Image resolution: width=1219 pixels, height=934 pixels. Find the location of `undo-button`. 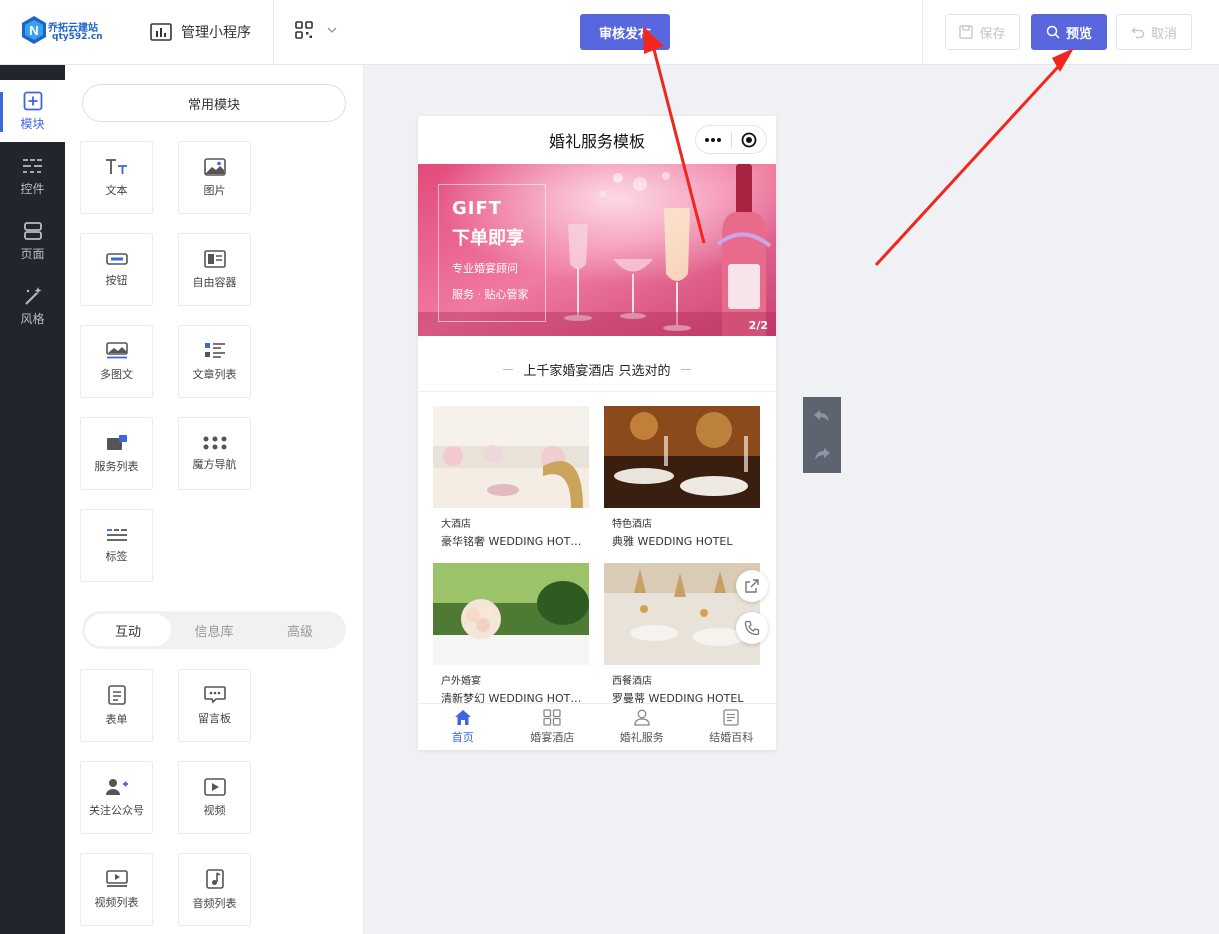

undo-button is located at coordinates (822, 416).